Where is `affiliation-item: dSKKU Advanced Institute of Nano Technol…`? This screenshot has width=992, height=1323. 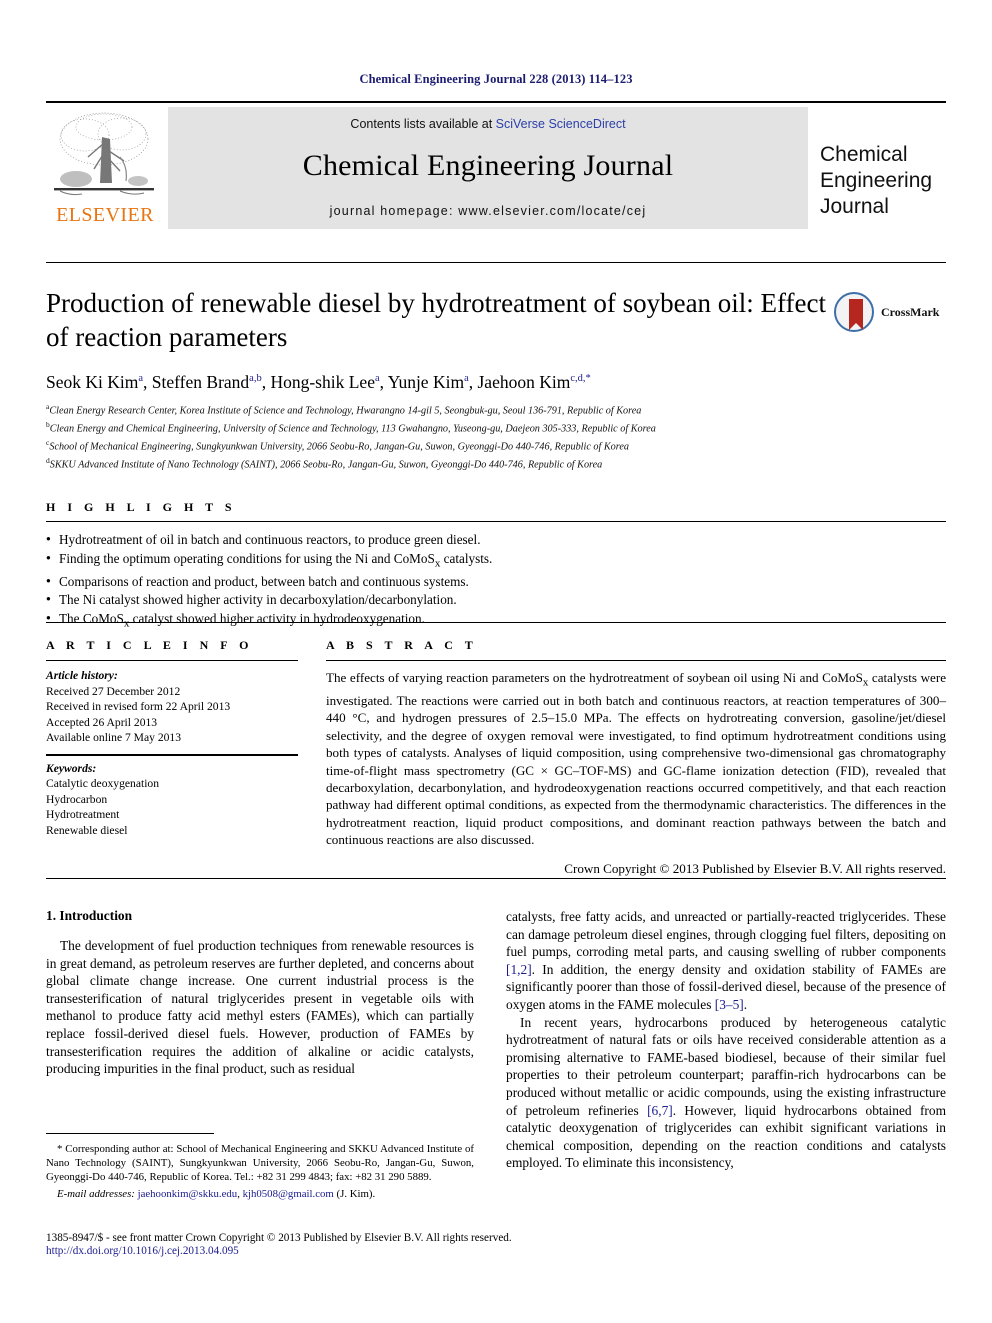 affiliation-item: dSKKU Advanced Institute of Nano Technol… is located at coordinates (324, 463).